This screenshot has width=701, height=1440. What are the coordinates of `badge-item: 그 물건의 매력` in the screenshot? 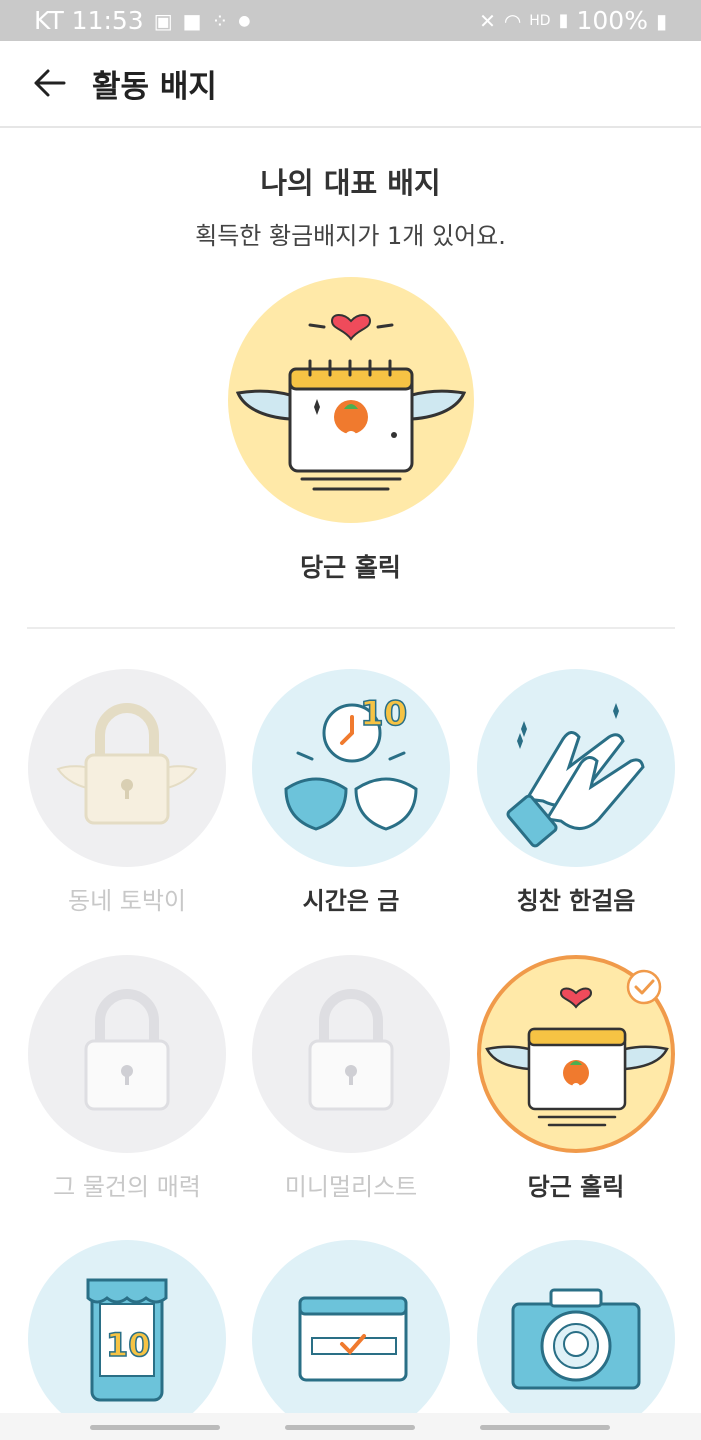 It's located at (127, 1078).